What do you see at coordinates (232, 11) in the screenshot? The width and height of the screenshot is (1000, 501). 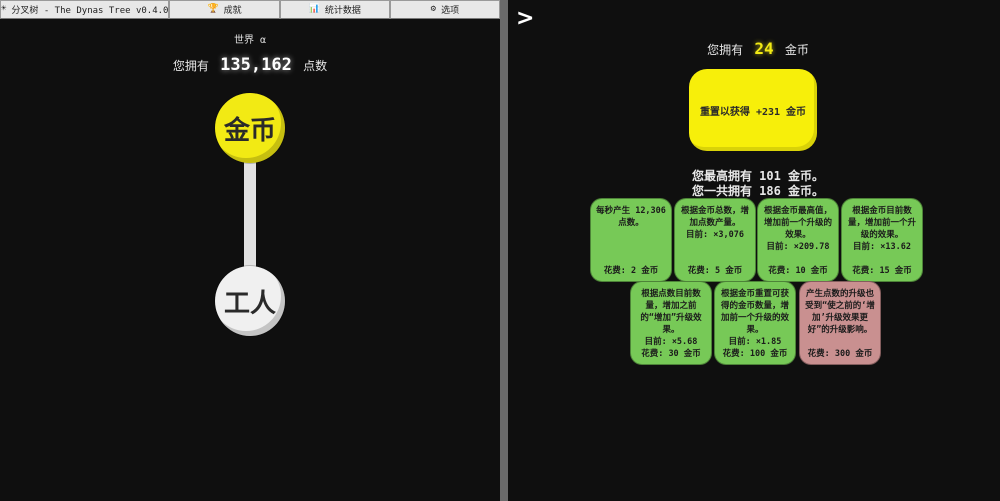 I see `tab-achievements-label: 成就` at bounding box center [232, 11].